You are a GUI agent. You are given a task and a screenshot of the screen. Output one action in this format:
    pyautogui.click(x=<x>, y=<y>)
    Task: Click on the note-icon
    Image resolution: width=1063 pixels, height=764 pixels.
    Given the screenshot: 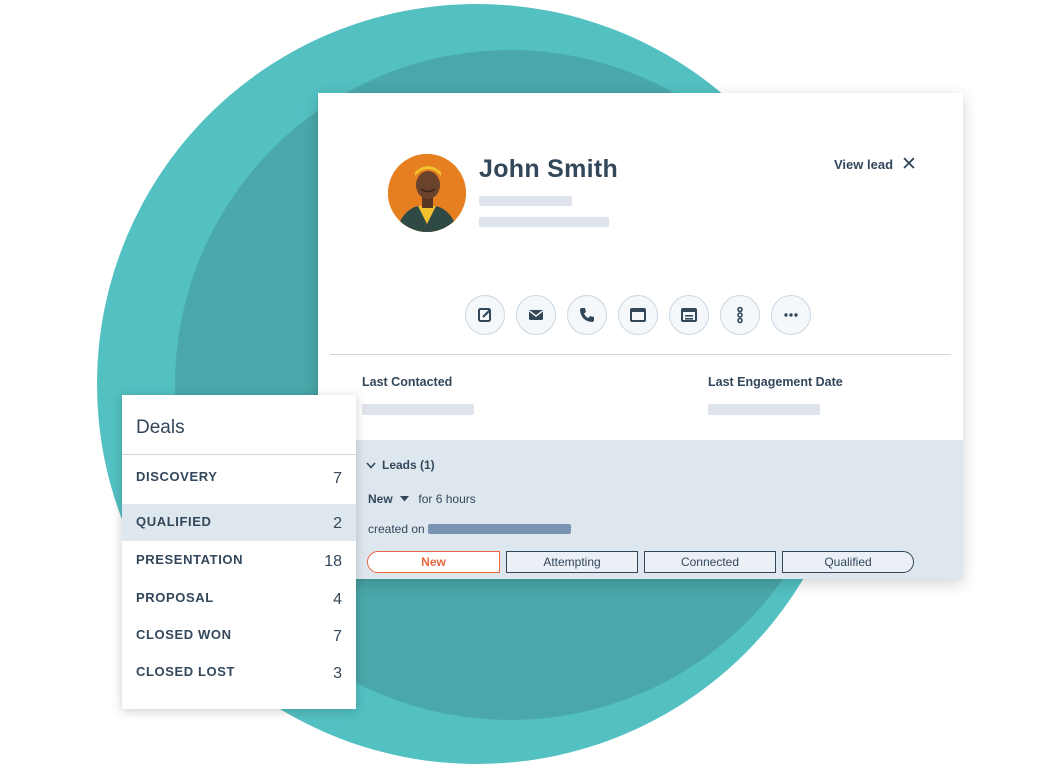 What is the action you would take?
    pyautogui.click(x=484, y=315)
    